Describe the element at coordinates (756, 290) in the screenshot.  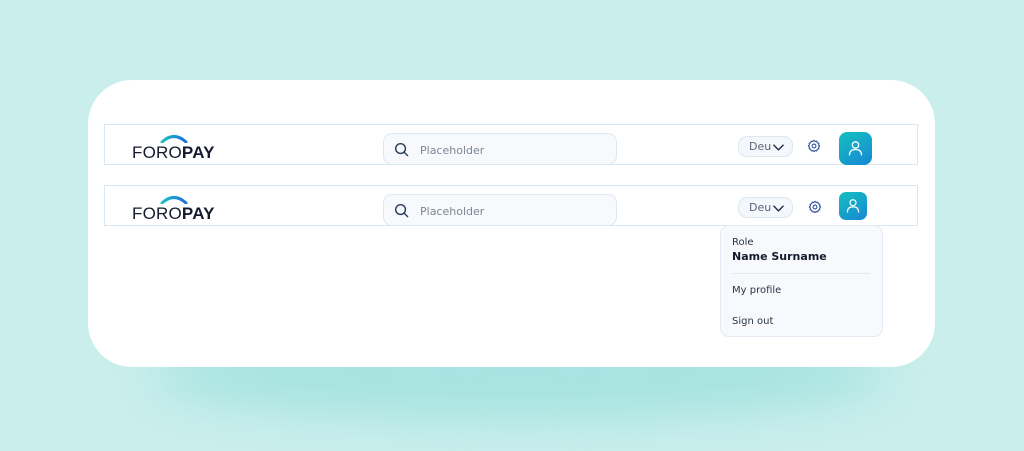
I see `menu-item-my-profile: My profile` at that location.